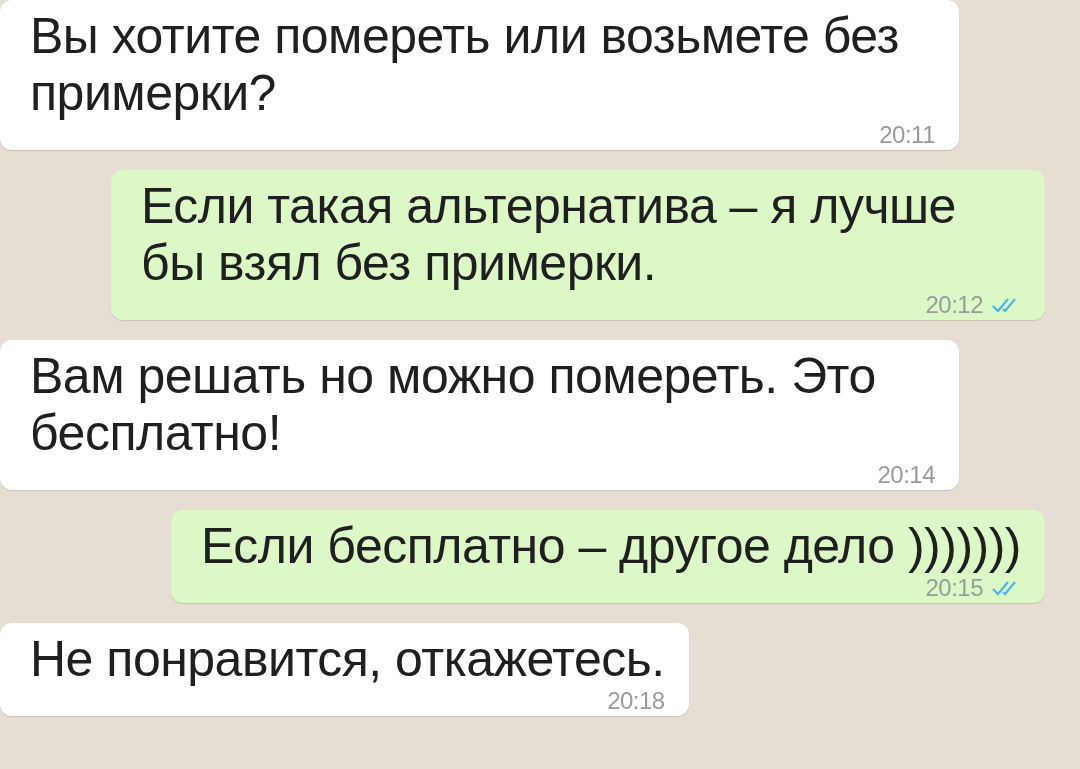 The image size is (1080, 769). I want to click on message-text: Если такая альтернатива – я лучше бы взял без примерки., so click(548, 234).